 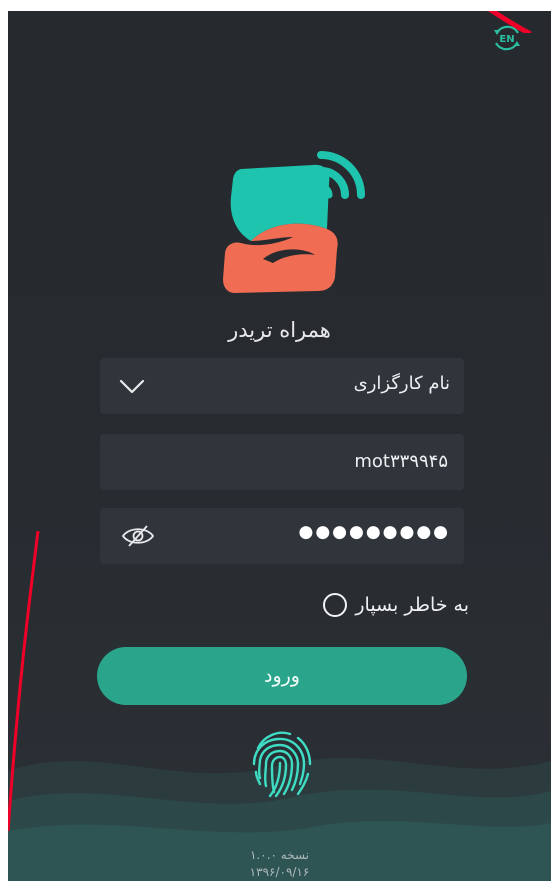 What do you see at coordinates (132, 386) in the screenshot?
I see `chevron-down-icon` at bounding box center [132, 386].